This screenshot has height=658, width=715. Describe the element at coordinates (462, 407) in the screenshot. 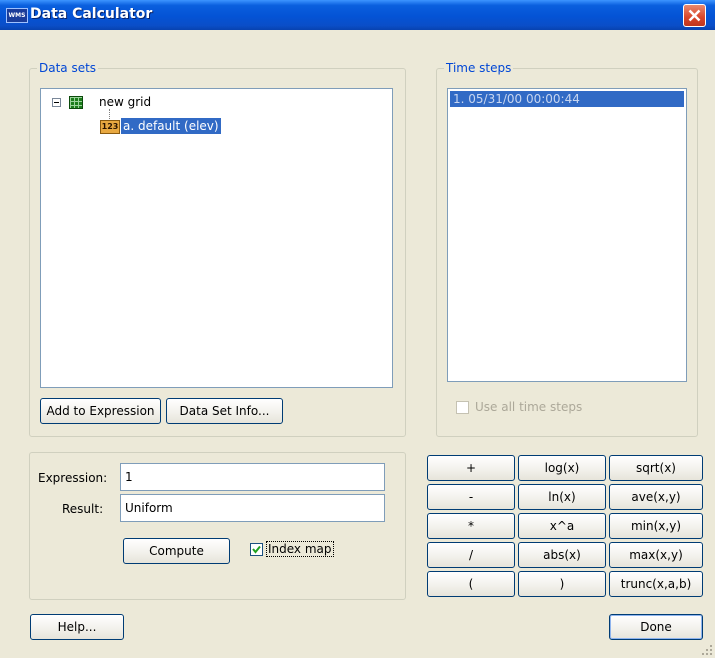

I see `use-all-time-steps-checkbox` at that location.